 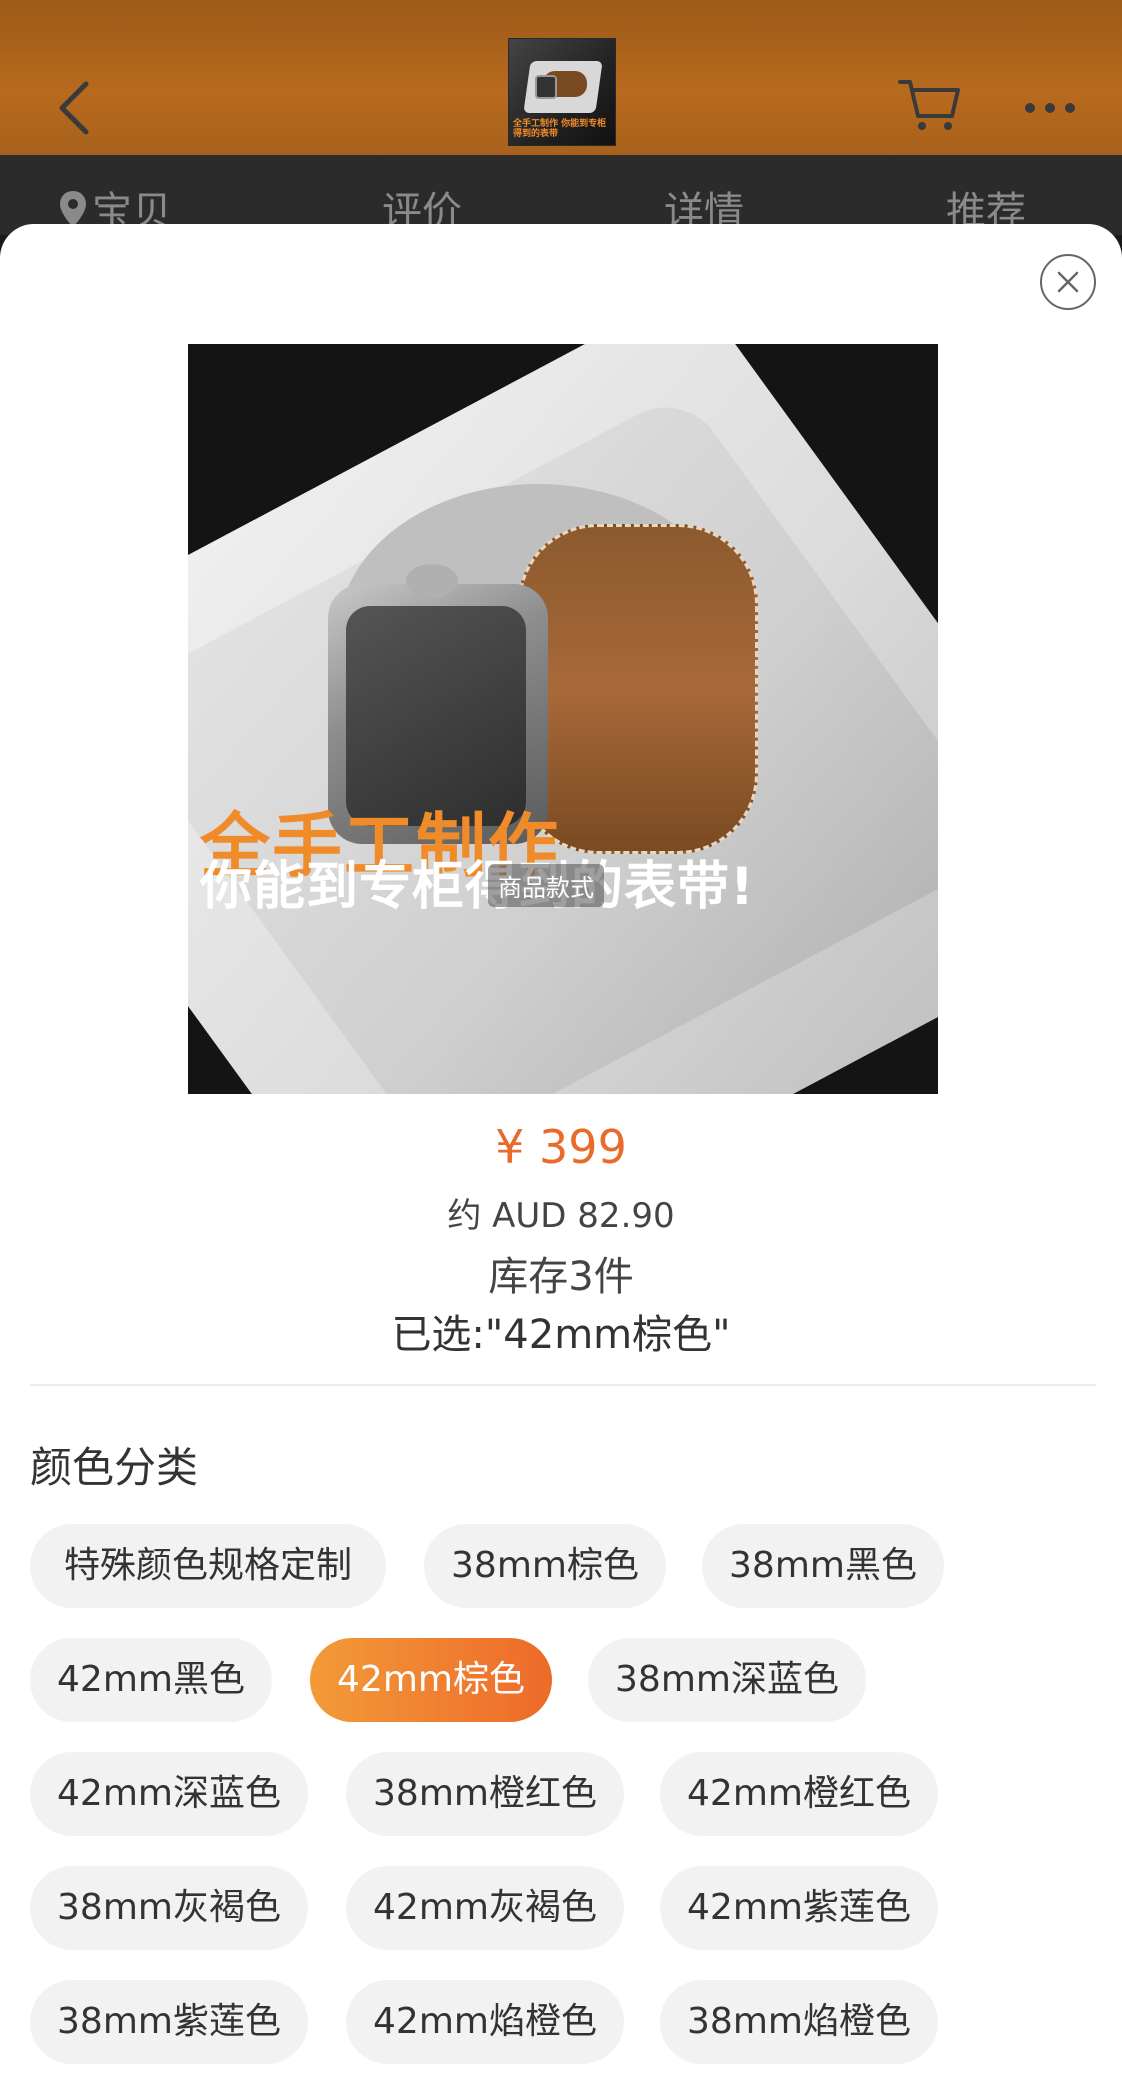 I want to click on price: ¥ 399, so click(x=561, y=1147).